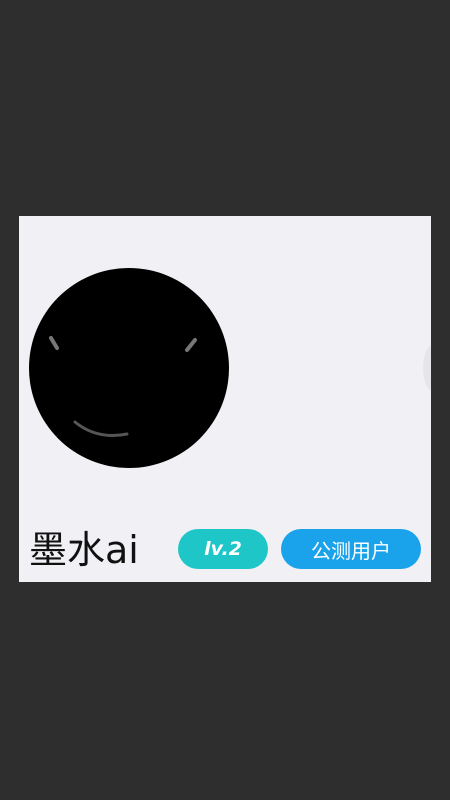 Image resolution: width=450 pixels, height=800 pixels. What do you see at coordinates (123, 386) in the screenshot?
I see `smiling-face-avatar-icon` at bounding box center [123, 386].